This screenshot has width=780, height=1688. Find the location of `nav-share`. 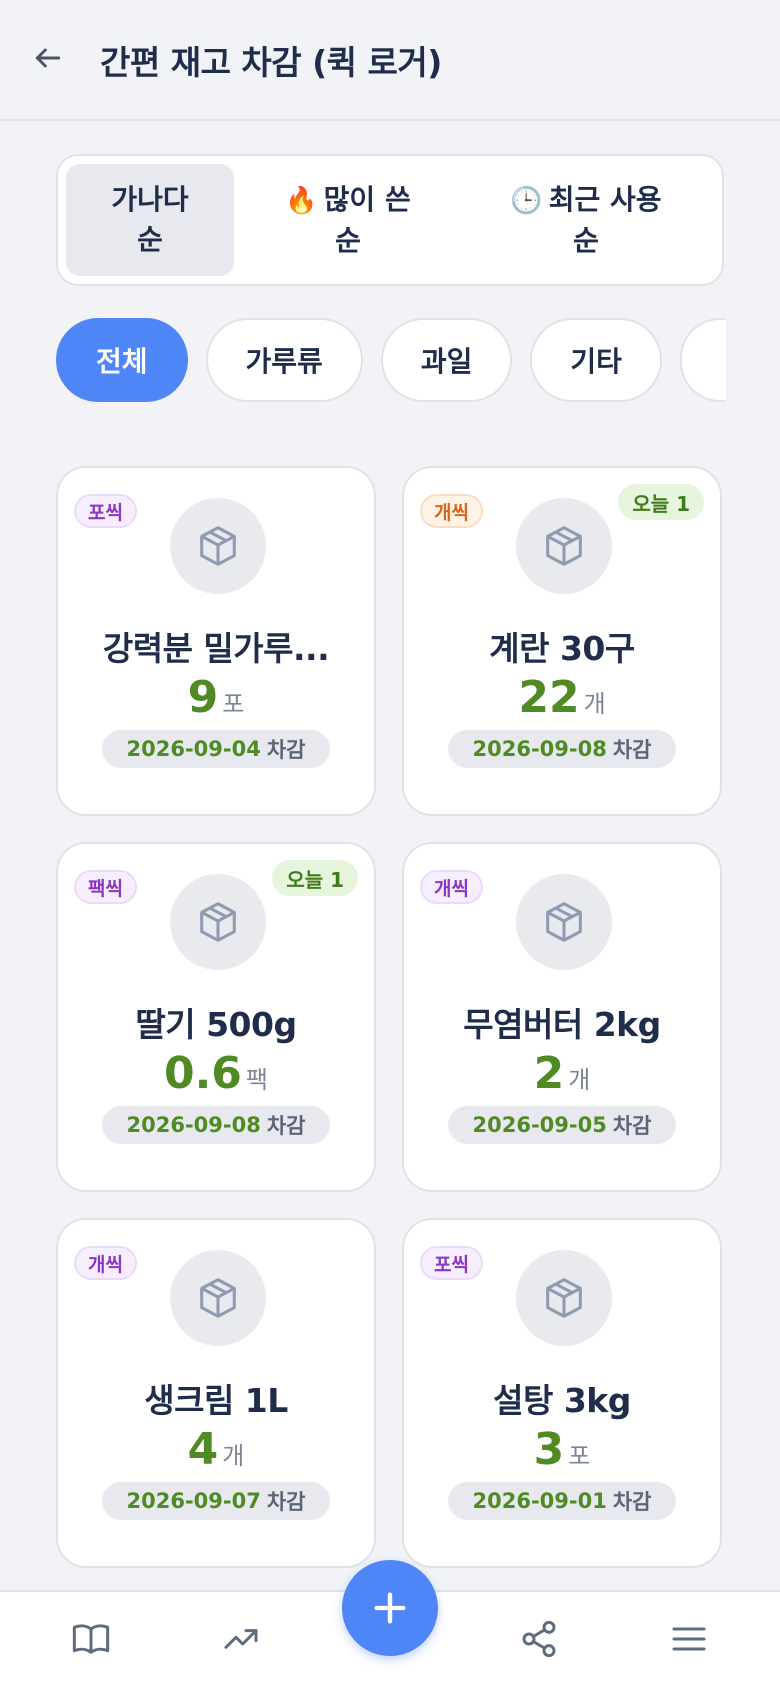

nav-share is located at coordinates (539, 1639).